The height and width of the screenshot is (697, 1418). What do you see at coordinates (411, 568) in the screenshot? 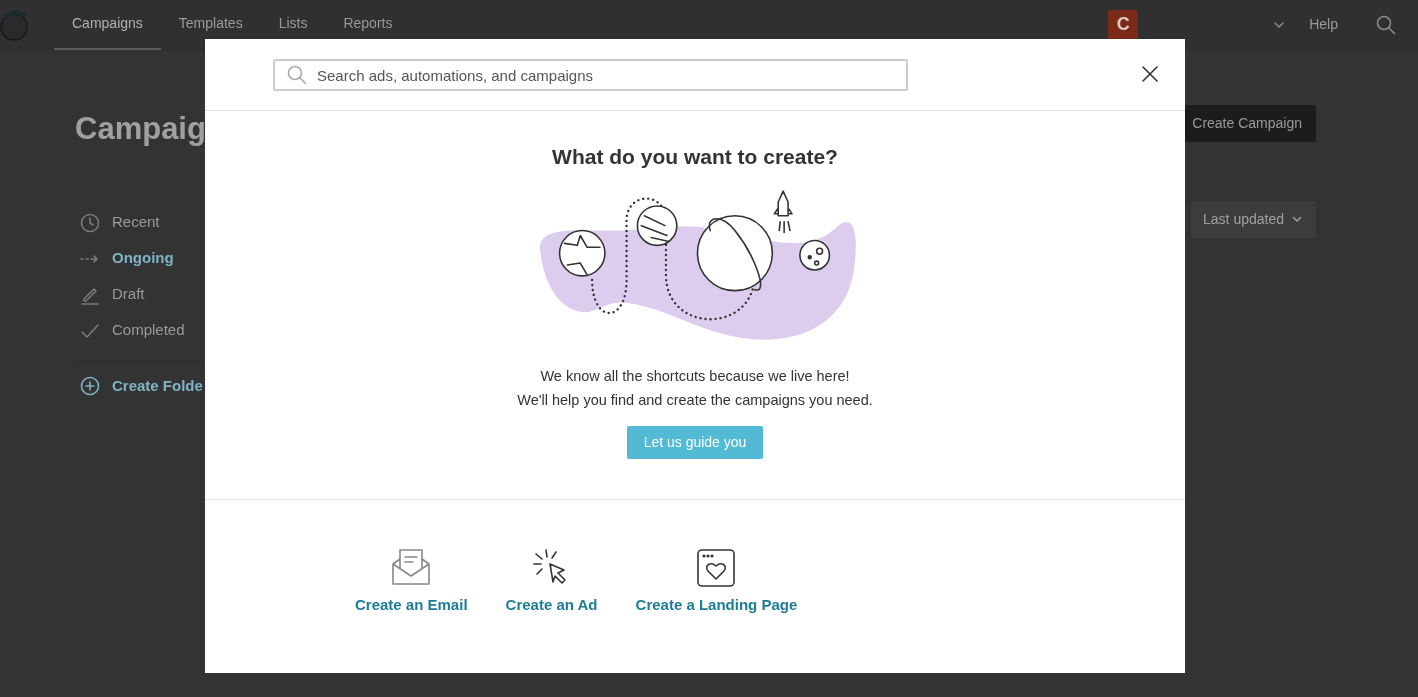
I see `email-icon` at bounding box center [411, 568].